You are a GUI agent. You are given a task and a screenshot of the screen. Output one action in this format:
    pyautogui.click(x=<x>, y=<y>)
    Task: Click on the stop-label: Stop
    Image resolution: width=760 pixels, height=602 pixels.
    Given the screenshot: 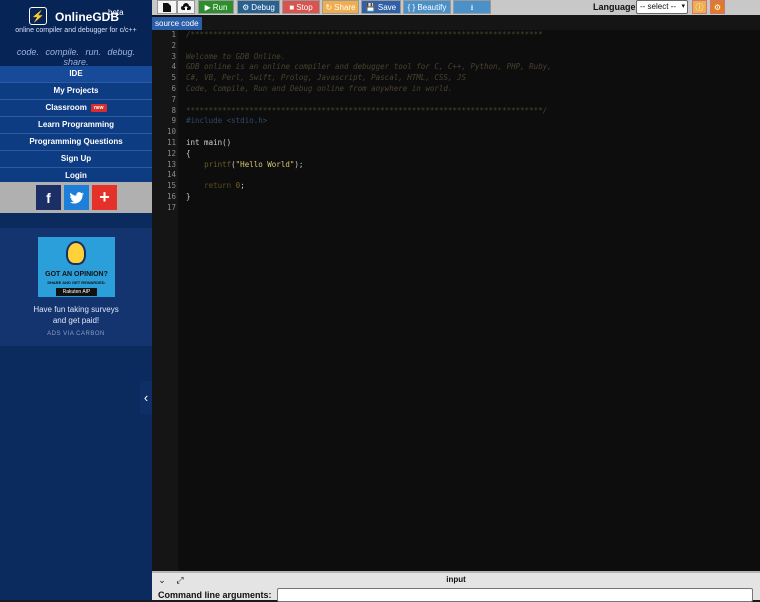 What is the action you would take?
    pyautogui.click(x=304, y=7)
    